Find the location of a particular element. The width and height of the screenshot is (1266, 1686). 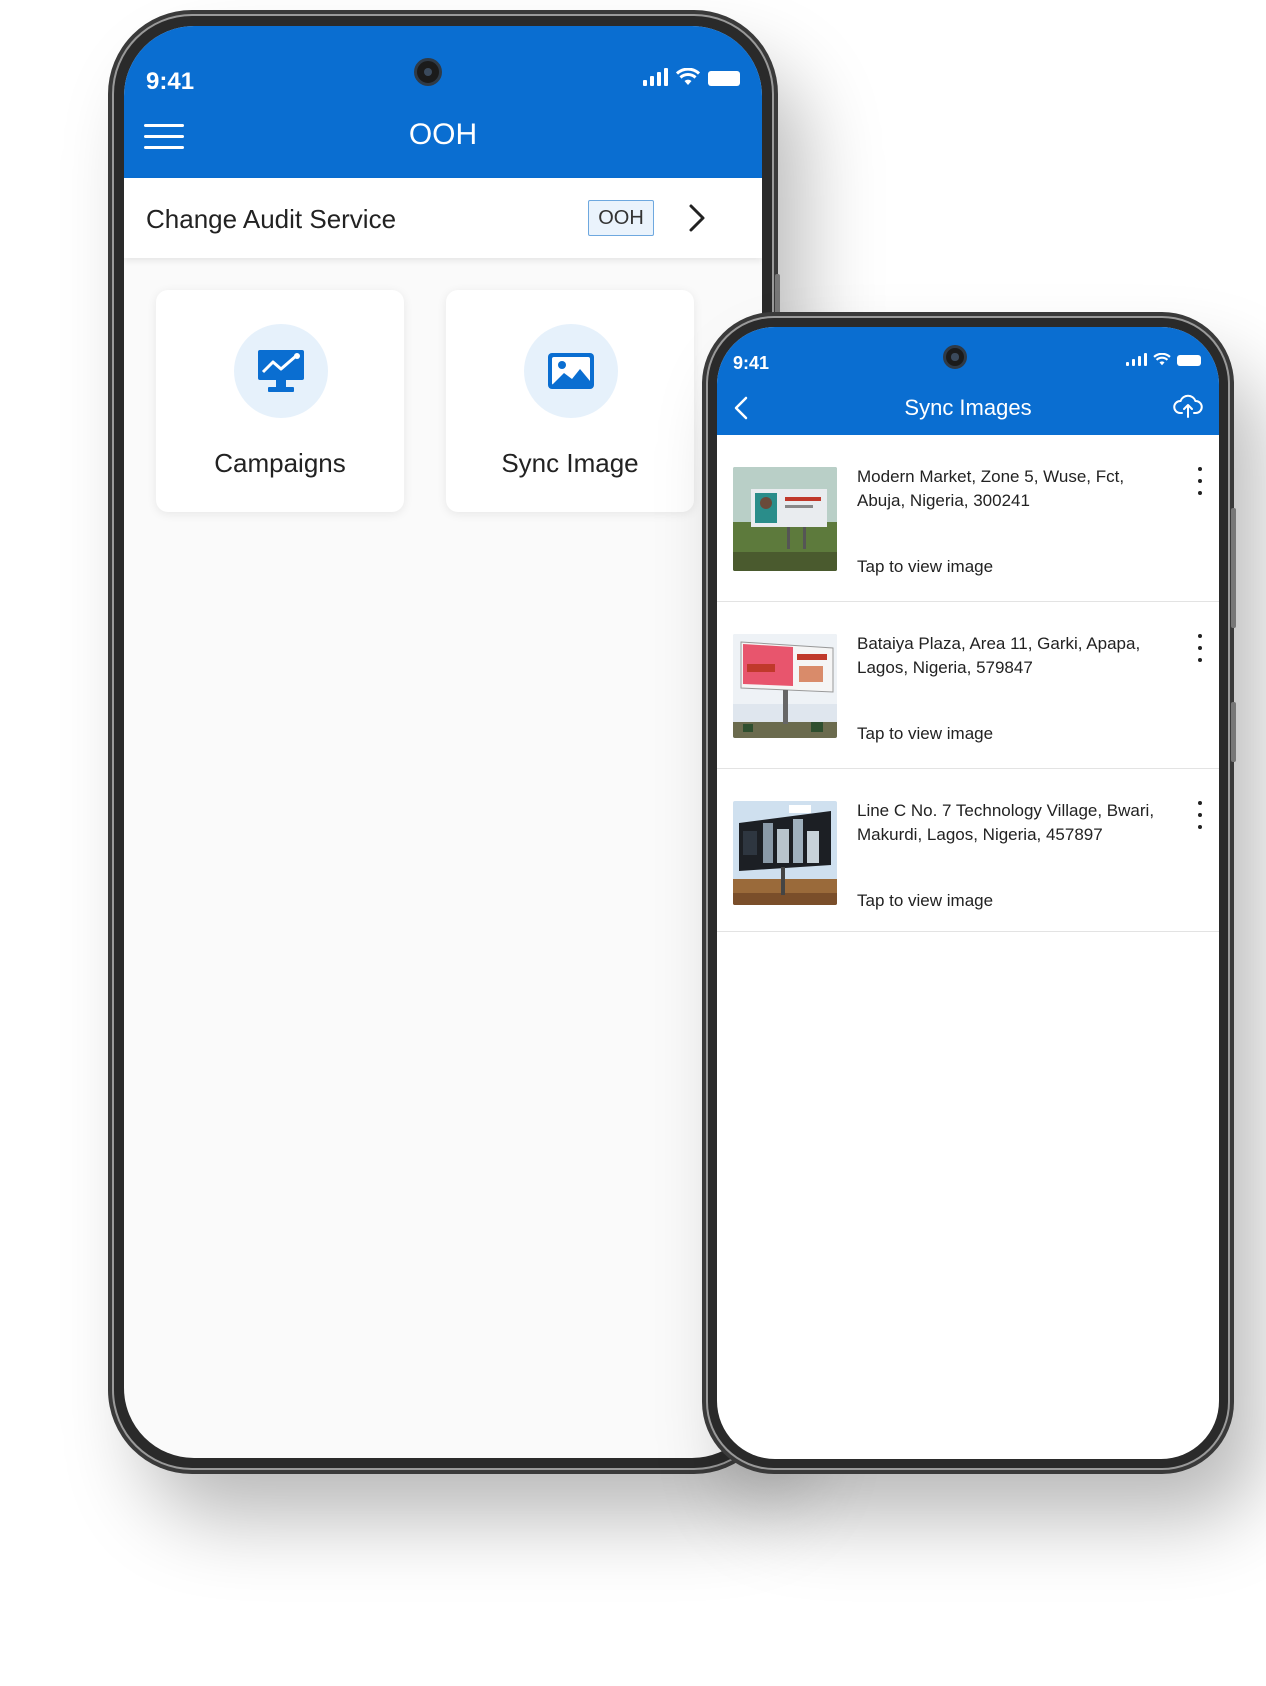

campaigns-label: Campaigns is located at coordinates (280, 463).